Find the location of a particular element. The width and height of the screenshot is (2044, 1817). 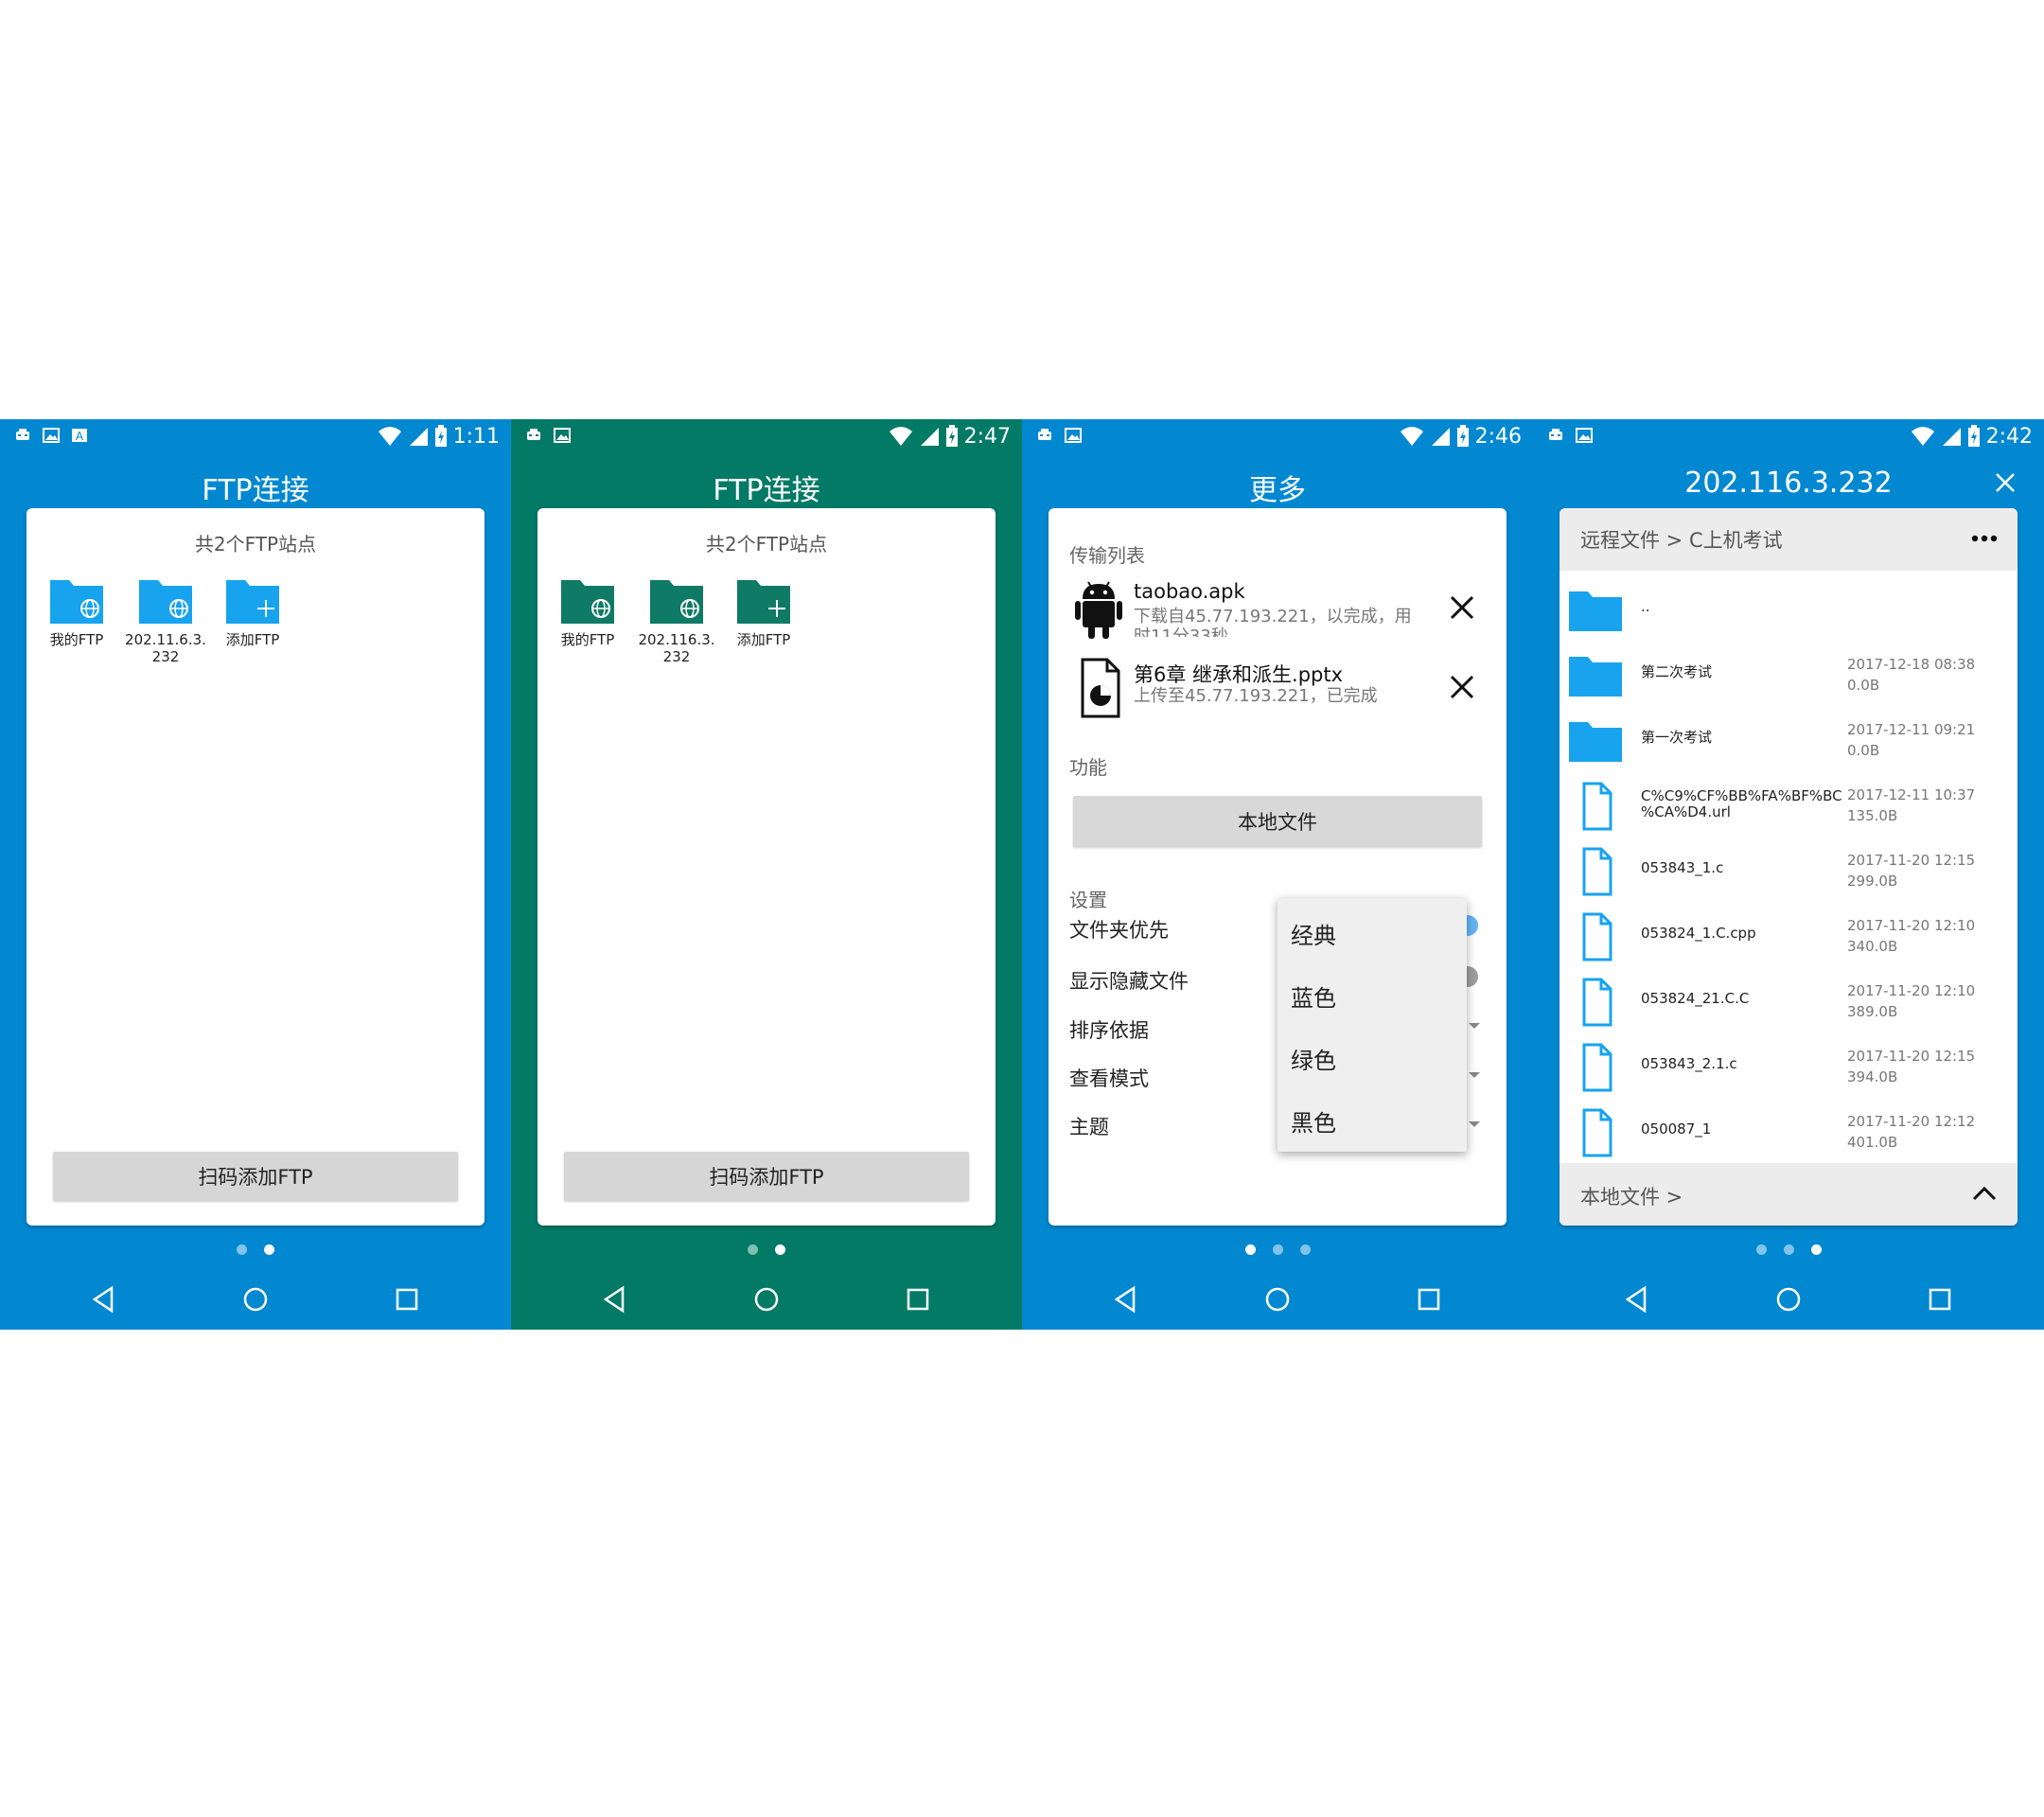

battery-charging-icon is located at coordinates (1462, 436).